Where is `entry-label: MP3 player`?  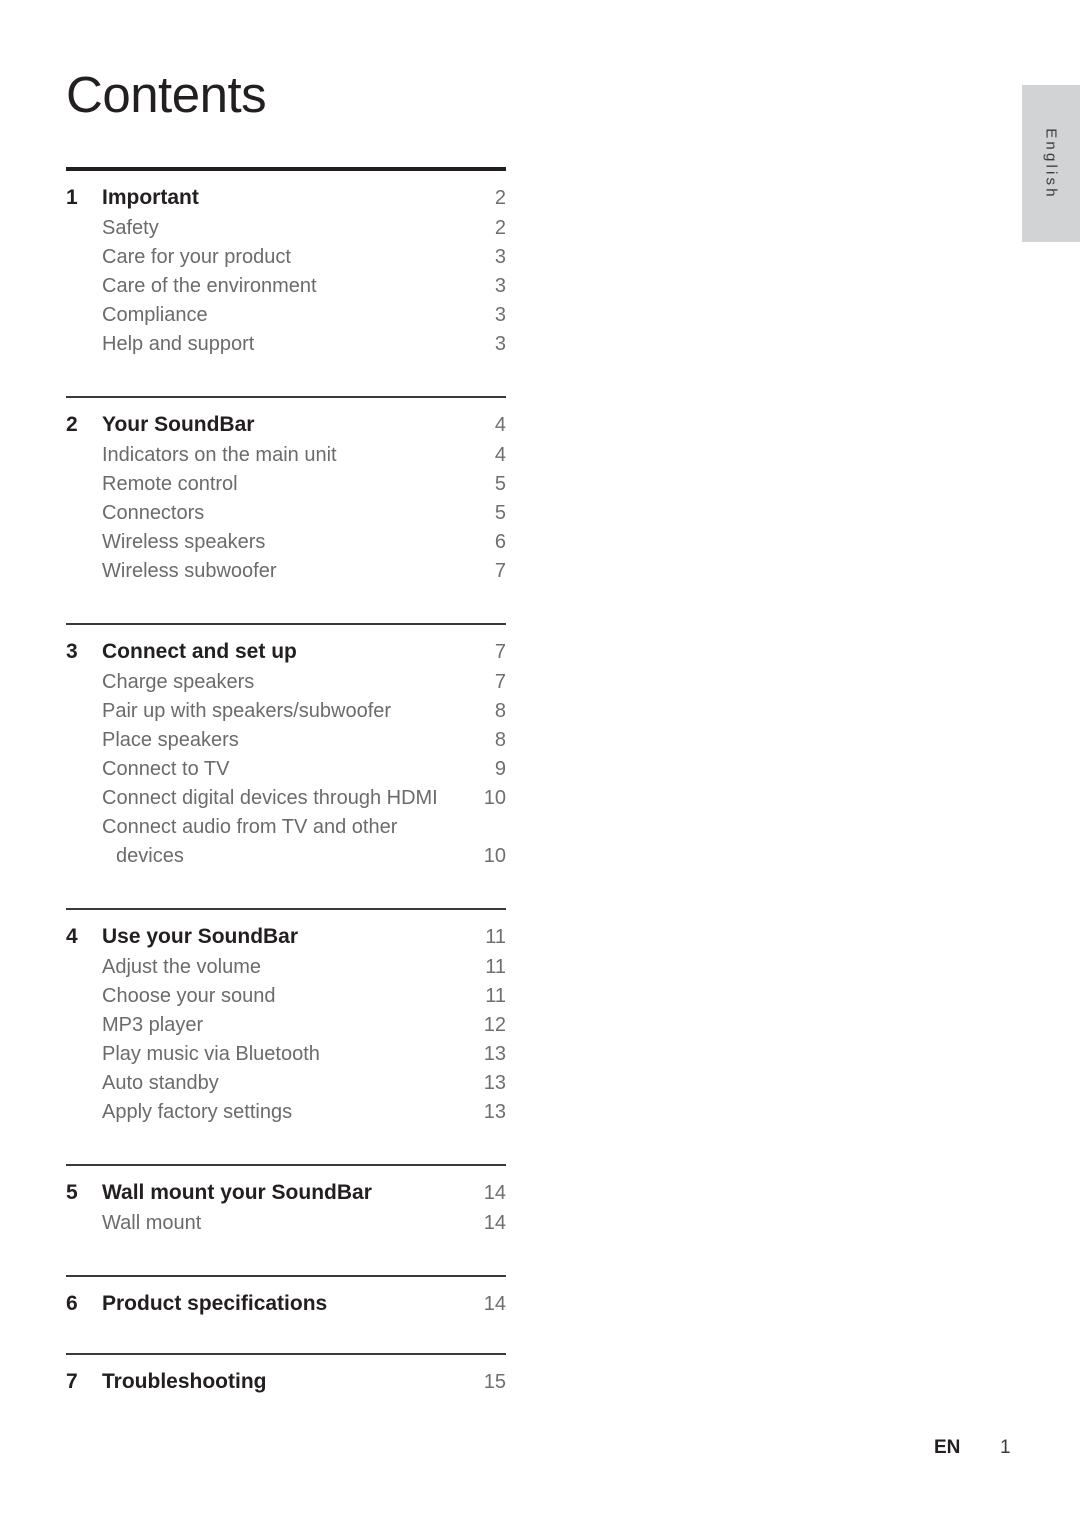 entry-label: MP3 player is located at coordinates (153, 1025).